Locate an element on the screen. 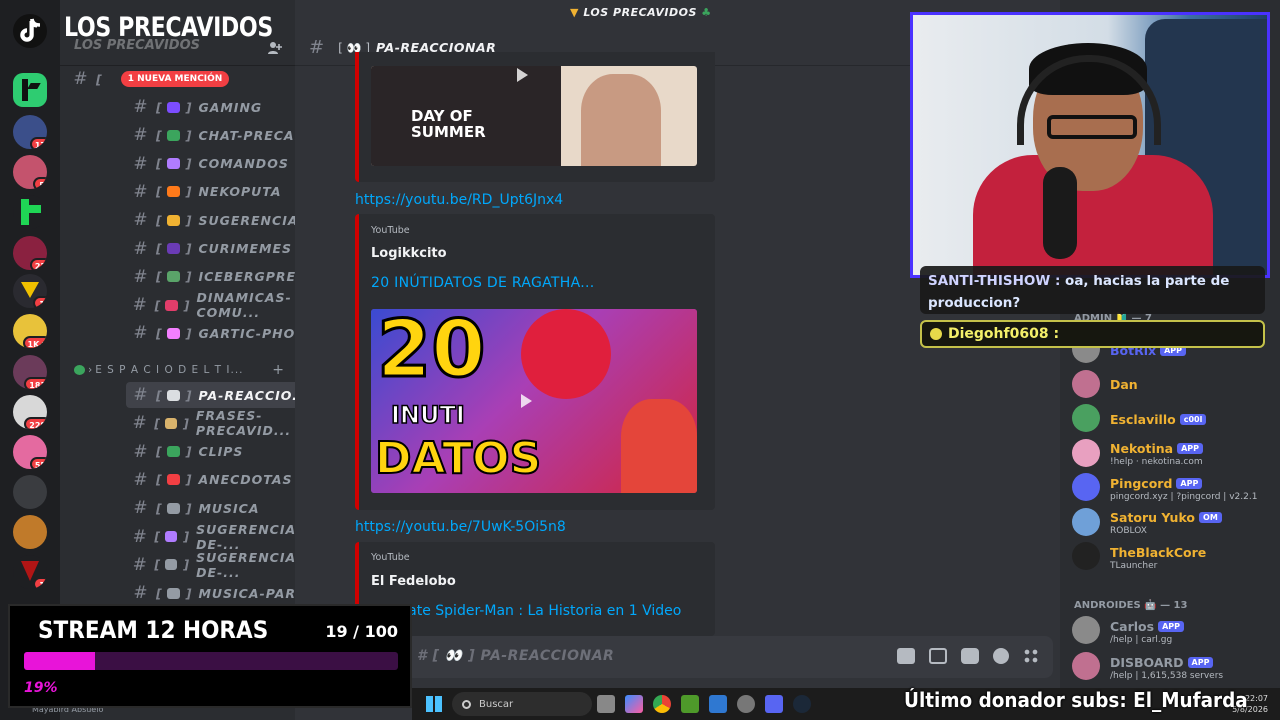 The width and height of the screenshot is (1280, 720). server-icon: 181 is located at coordinates (30, 372).